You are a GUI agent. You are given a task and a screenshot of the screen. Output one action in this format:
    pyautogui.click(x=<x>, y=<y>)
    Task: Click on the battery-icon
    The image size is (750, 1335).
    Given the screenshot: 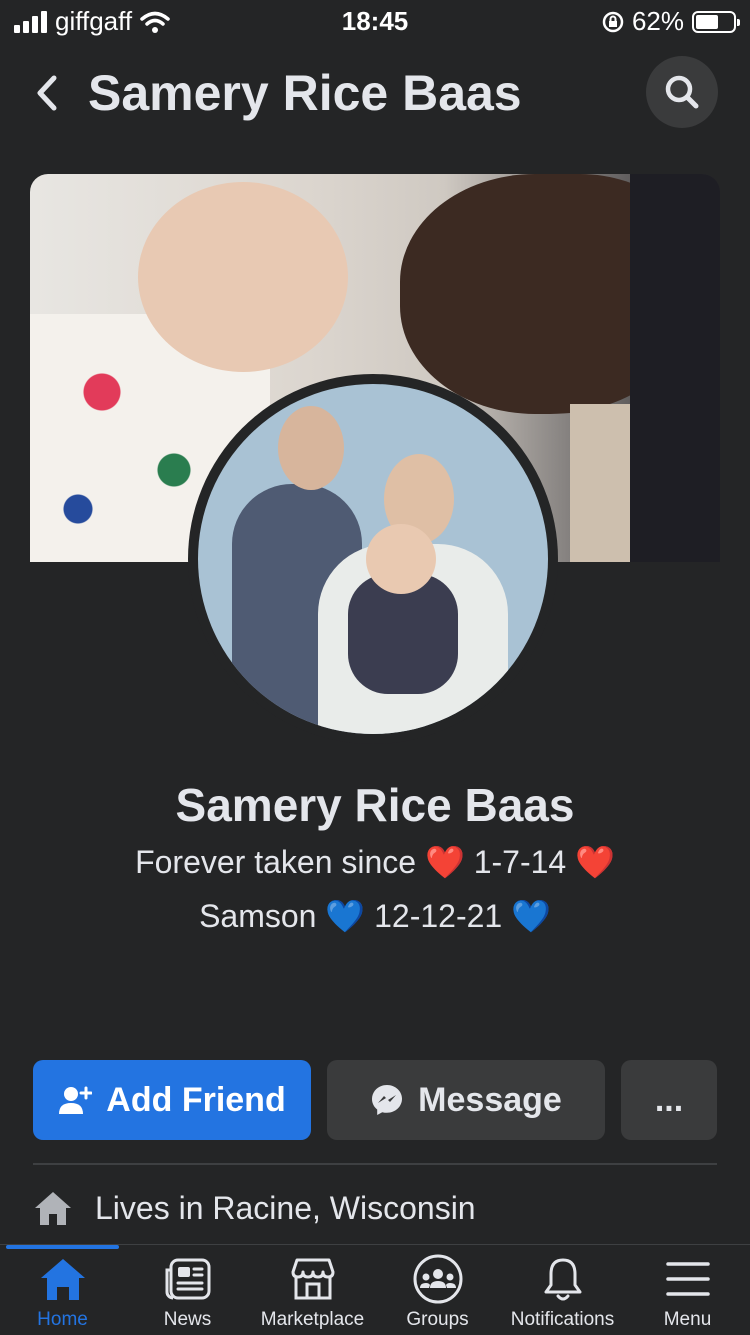 What is the action you would take?
    pyautogui.click(x=716, y=21)
    